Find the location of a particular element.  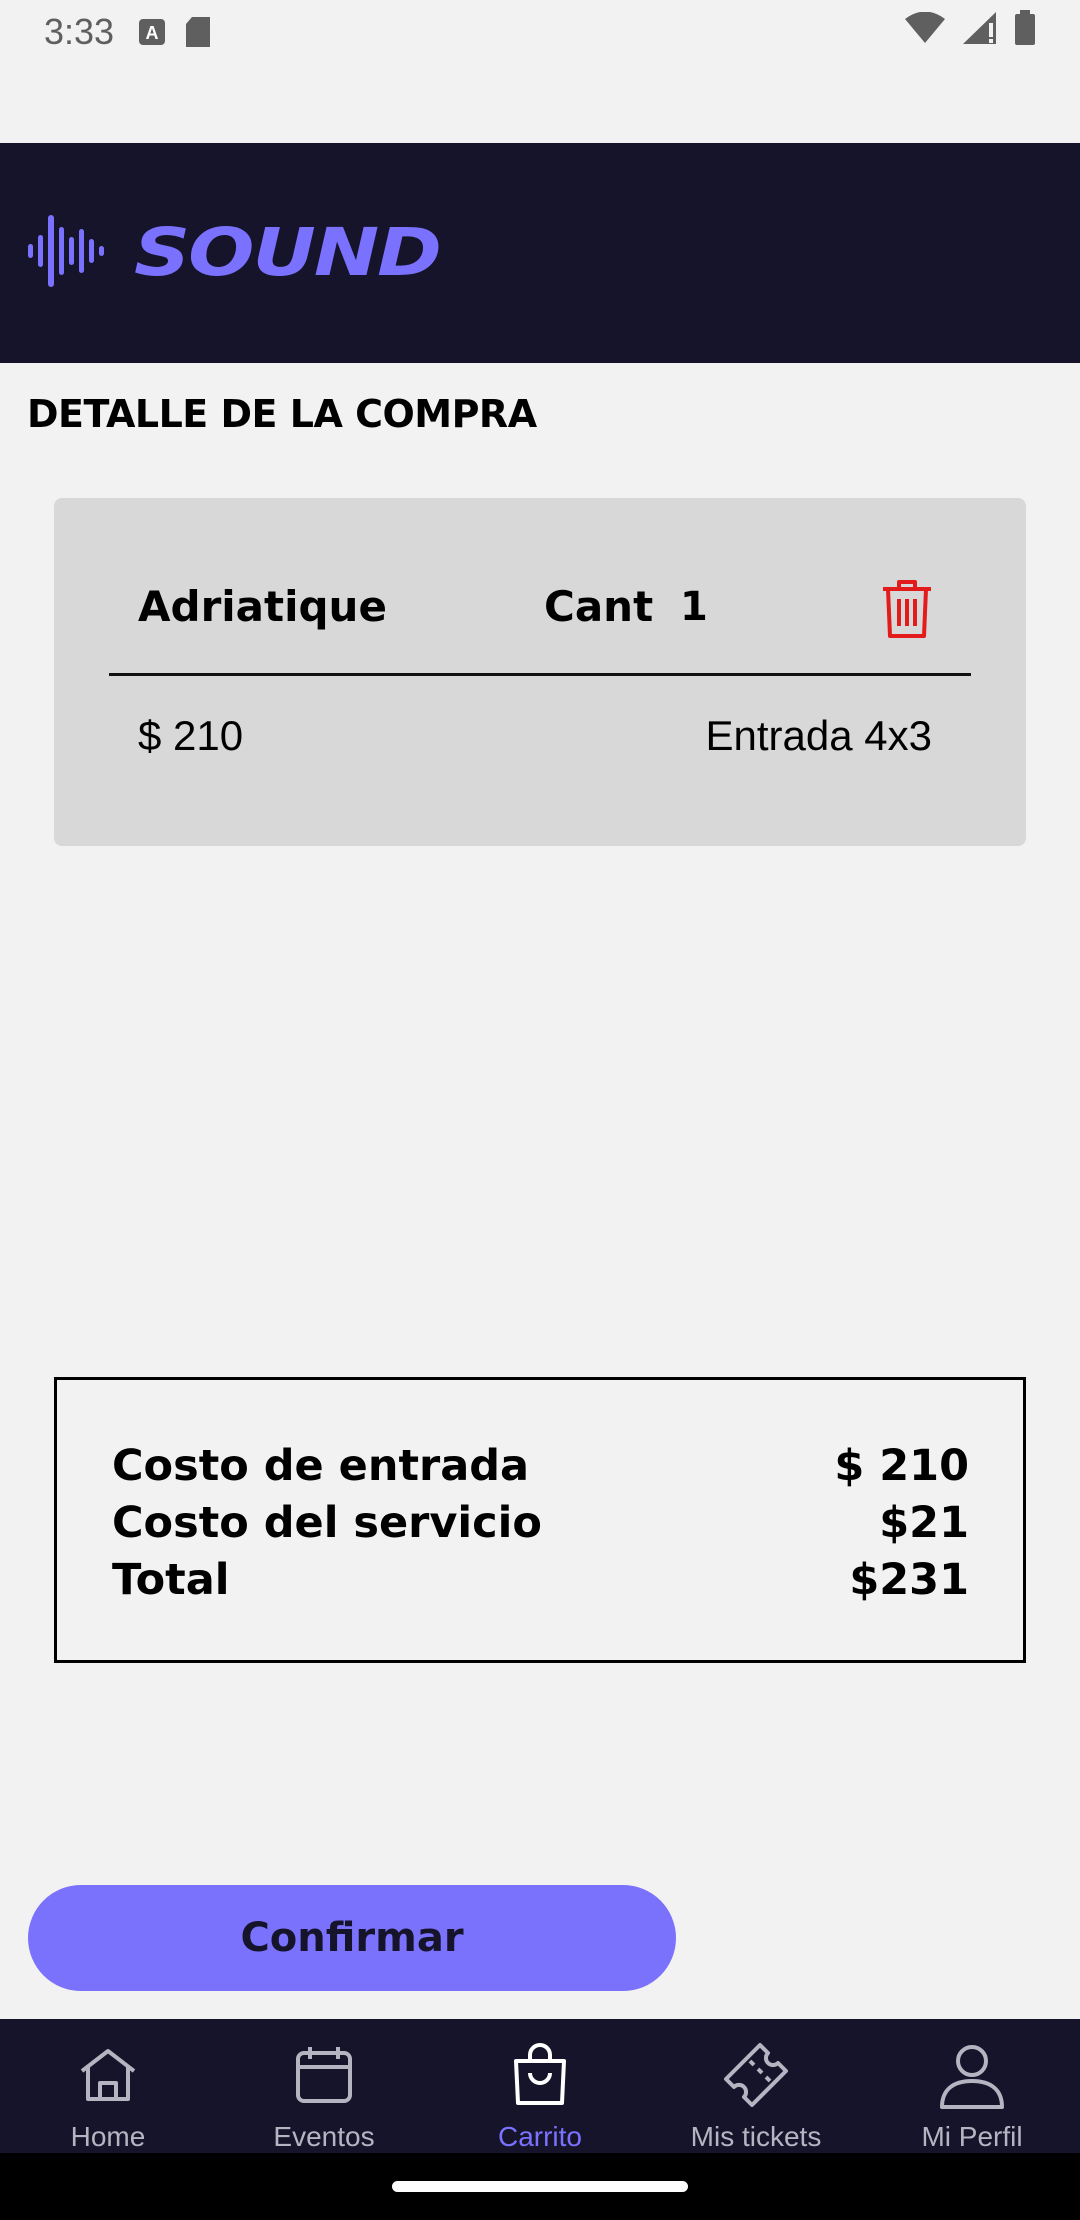

app-header: SOUND is located at coordinates (540, 253).